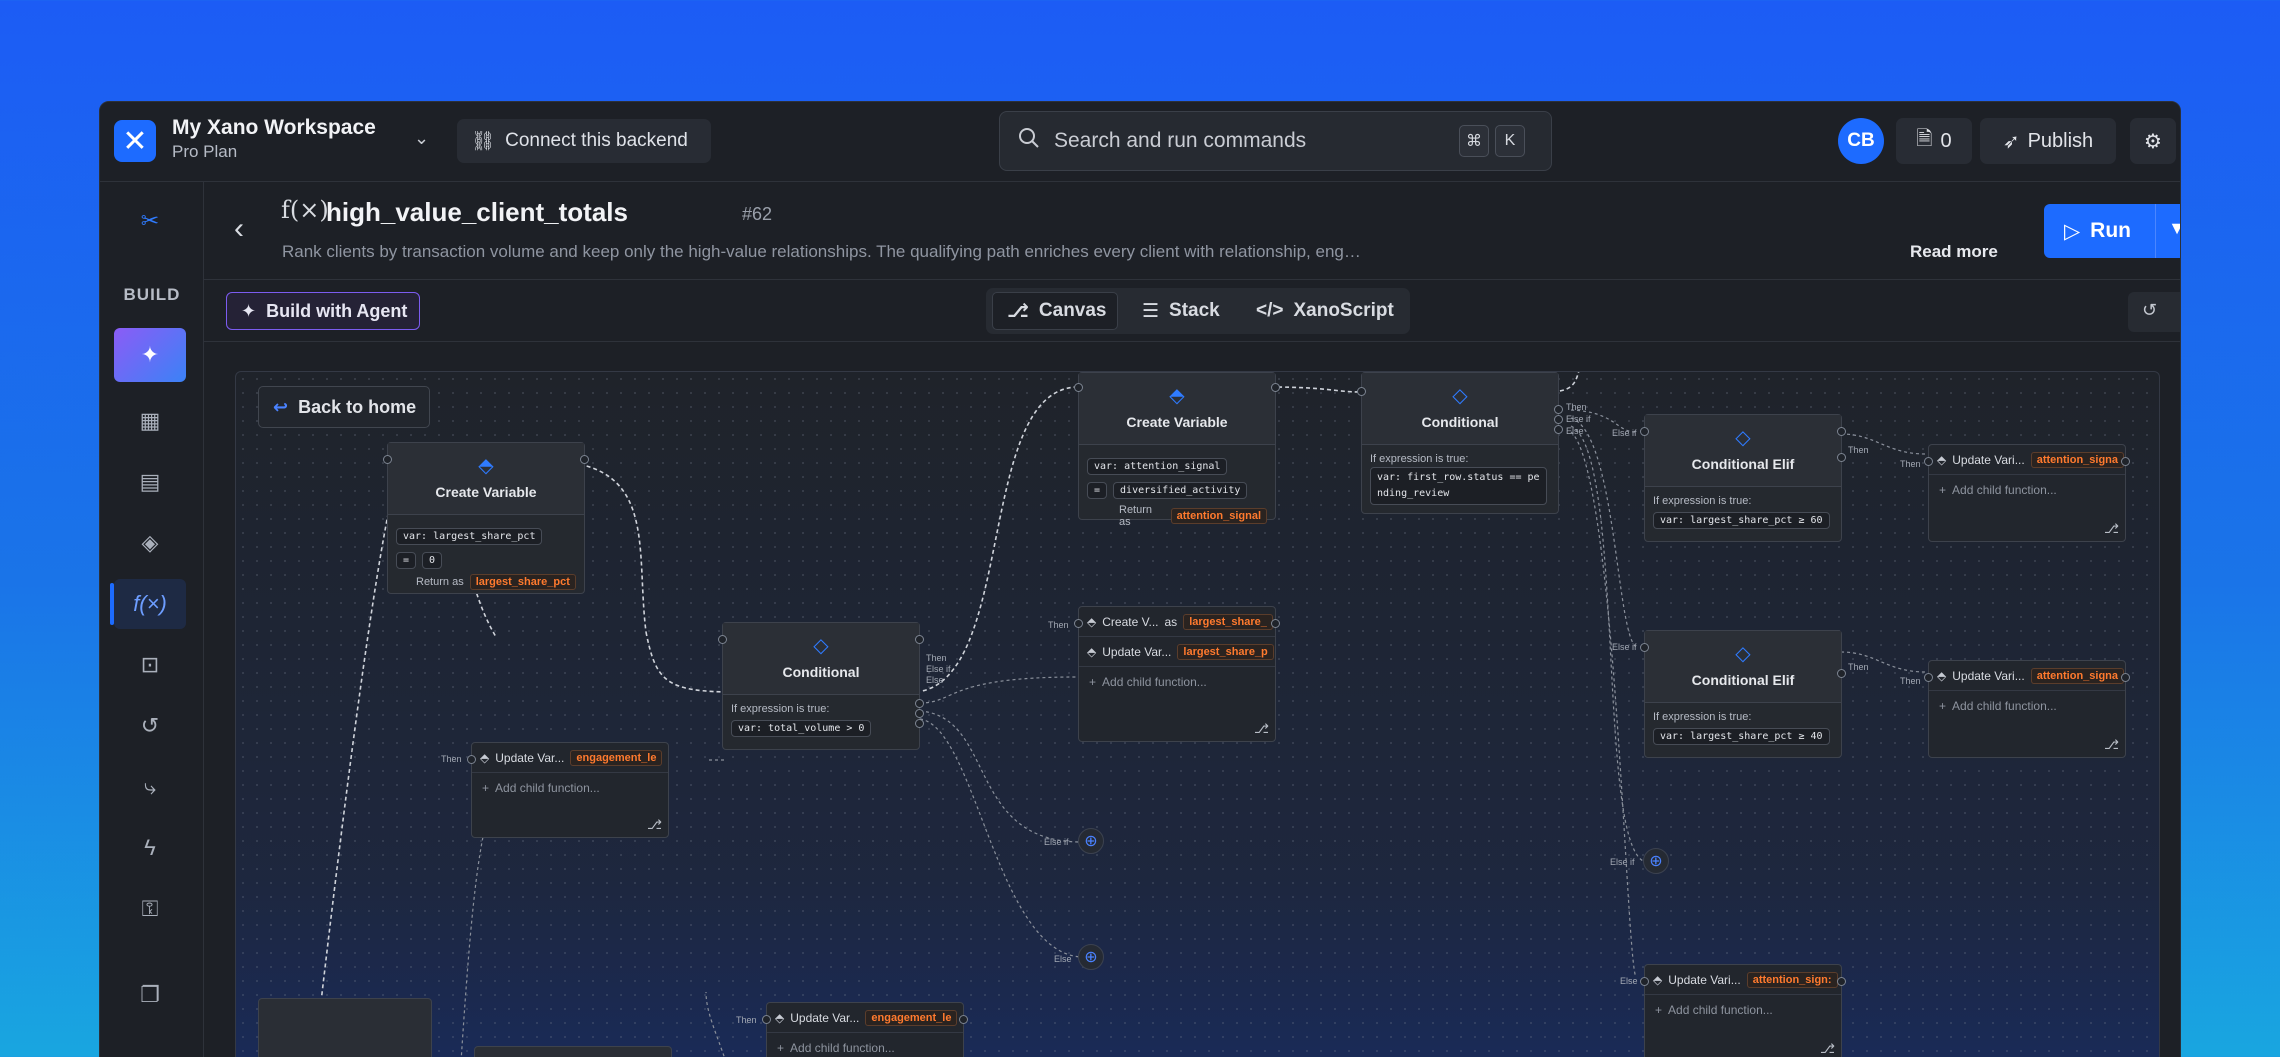 This screenshot has height=1057, width=2280. Describe the element at coordinates (1934, 141) in the screenshot. I see `changes-button: 🗎 0` at that location.